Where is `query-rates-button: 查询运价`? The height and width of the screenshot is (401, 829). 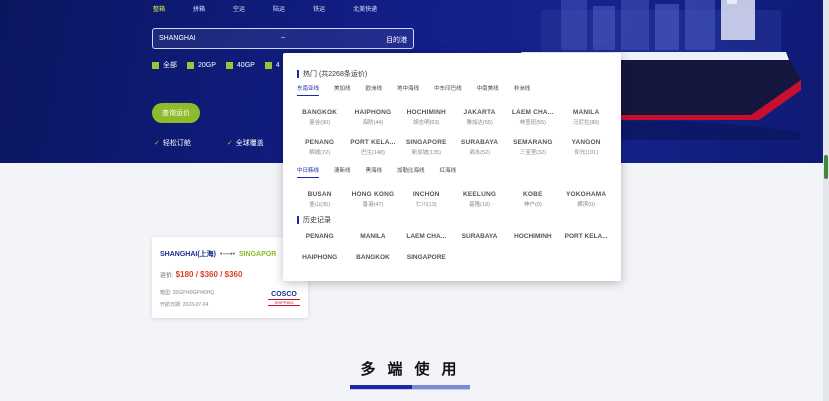
query-rates-button: 查询运价 is located at coordinates (176, 113).